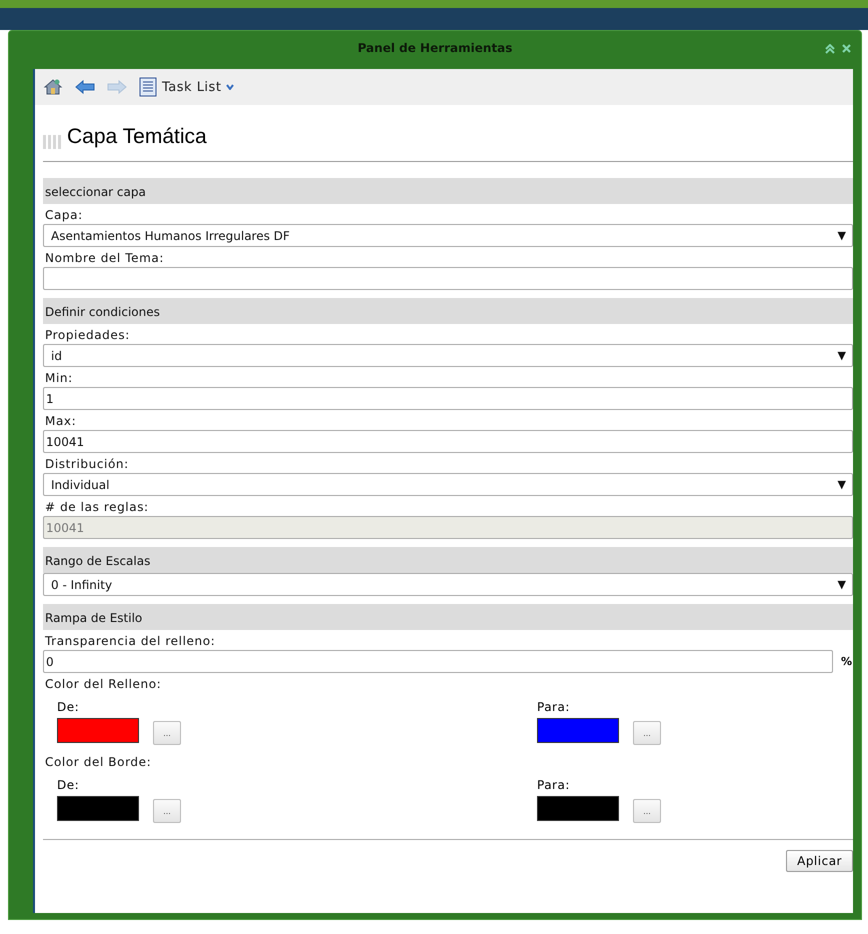 This screenshot has width=868, height=934. What do you see at coordinates (53, 142) in the screenshot?
I see `grip-icon` at bounding box center [53, 142].